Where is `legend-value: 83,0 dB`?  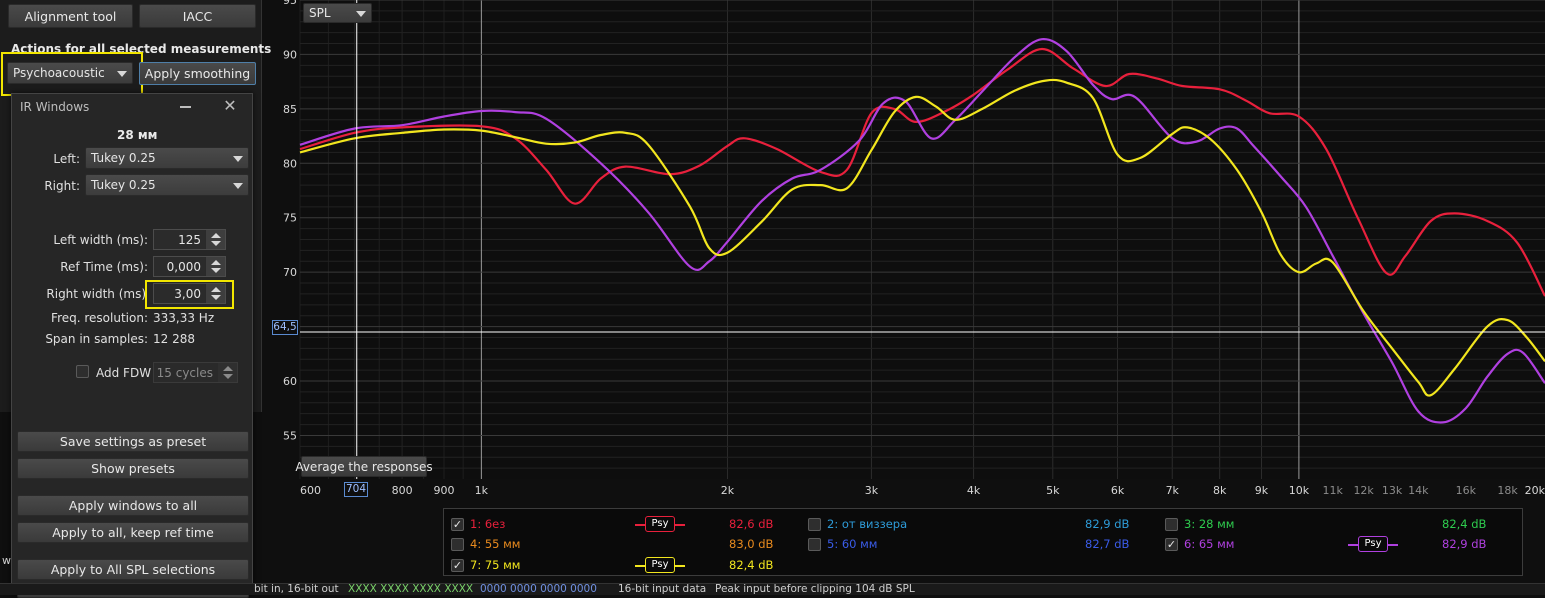
legend-value: 83,0 dB is located at coordinates (751, 544).